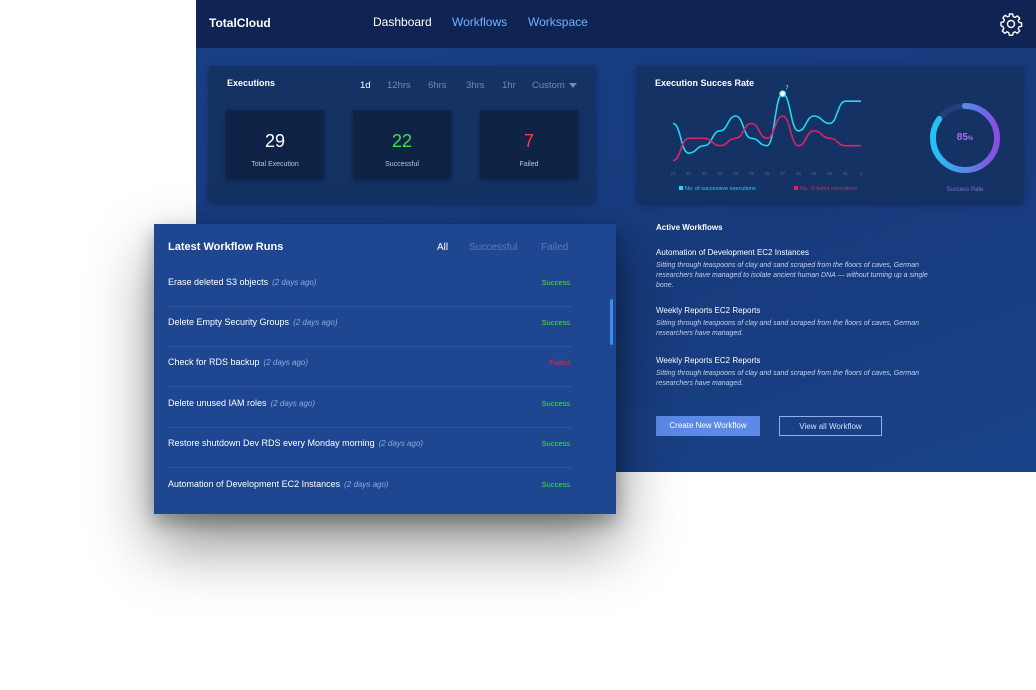  Describe the element at coordinates (616, 24) in the screenshot. I see `top-navigation-bar: TotalCloud Dashboard Workflows Workspace` at that location.